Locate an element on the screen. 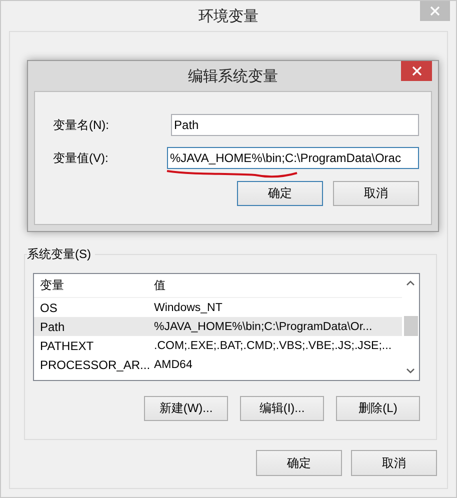 This screenshot has height=498, width=457. list-row: OS Windows_NT is located at coordinates (218, 307).